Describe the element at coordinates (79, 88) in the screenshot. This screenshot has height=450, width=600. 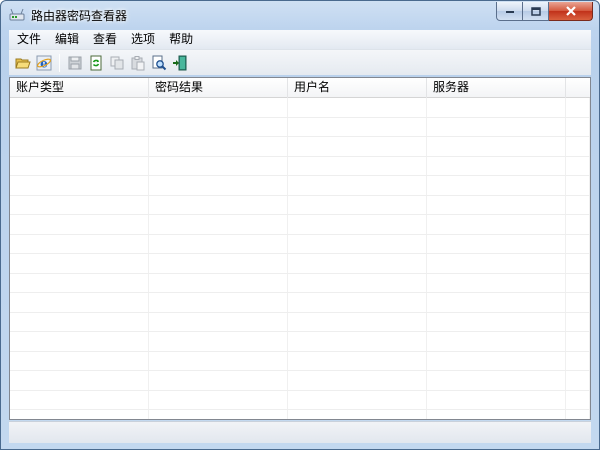
I see `column-account-type: 账户类型` at that location.